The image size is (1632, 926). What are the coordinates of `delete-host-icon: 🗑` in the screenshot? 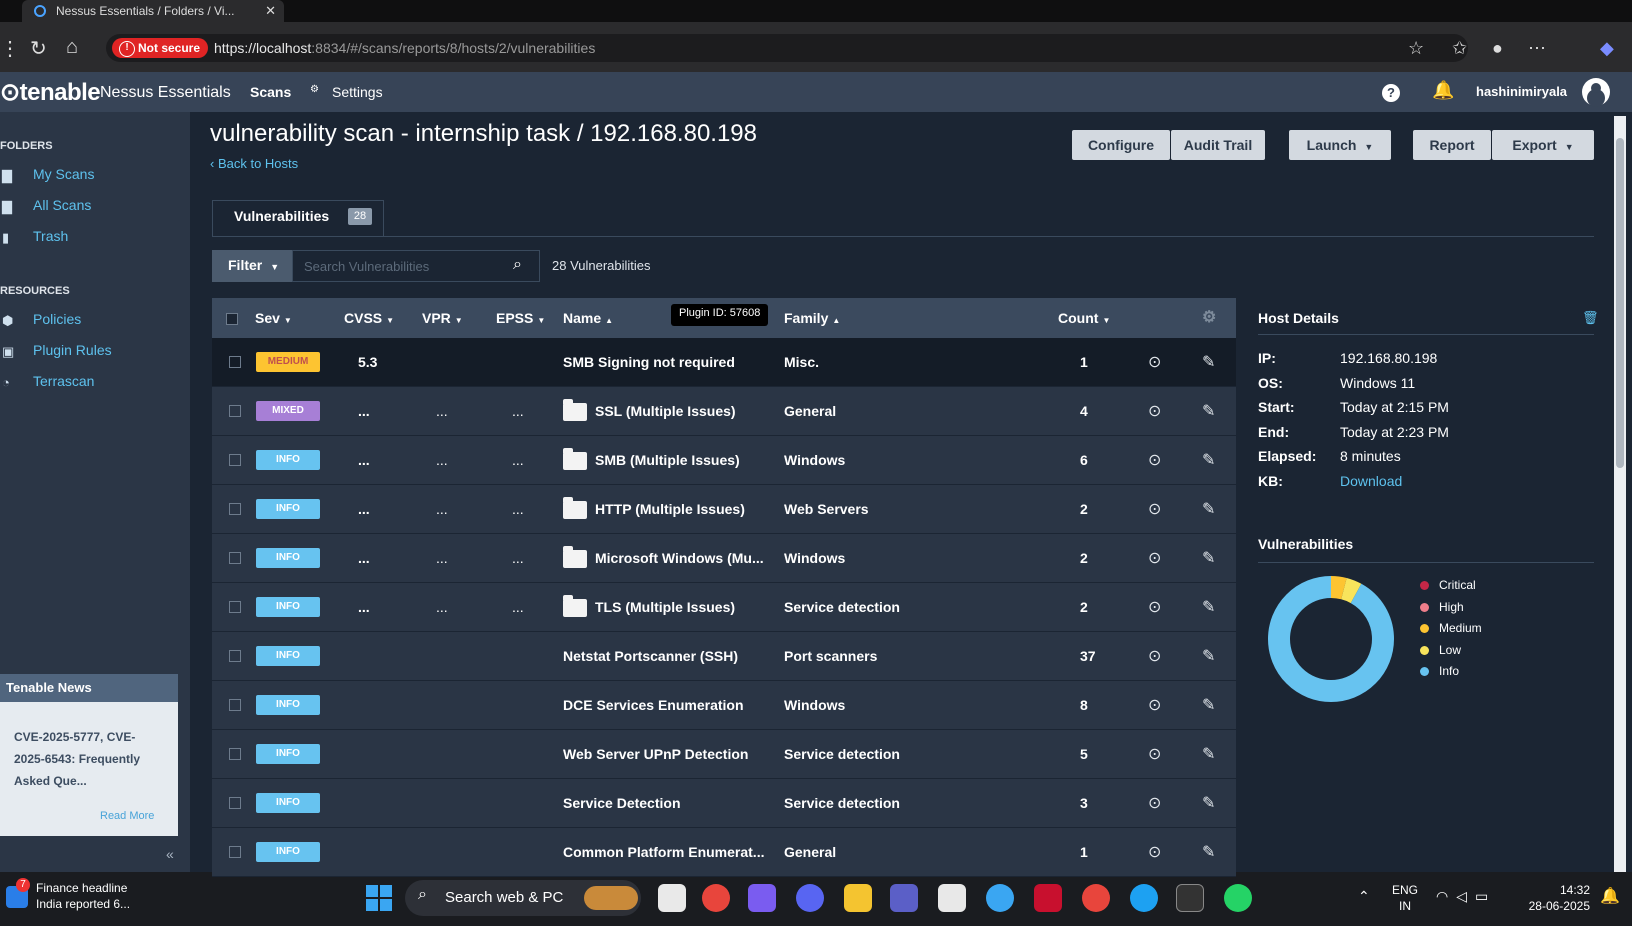 It's located at (1590, 318).